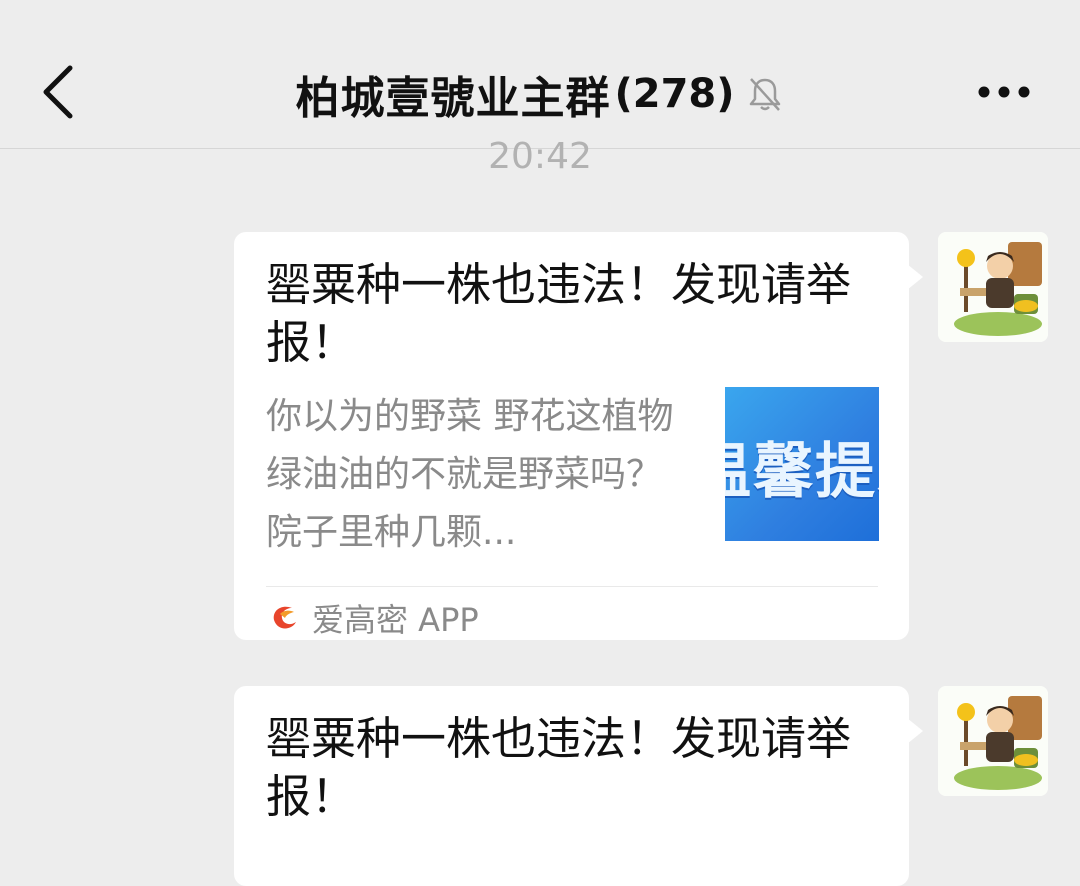  I want to click on card-thumbnail: 温馨提示, so click(802, 464).